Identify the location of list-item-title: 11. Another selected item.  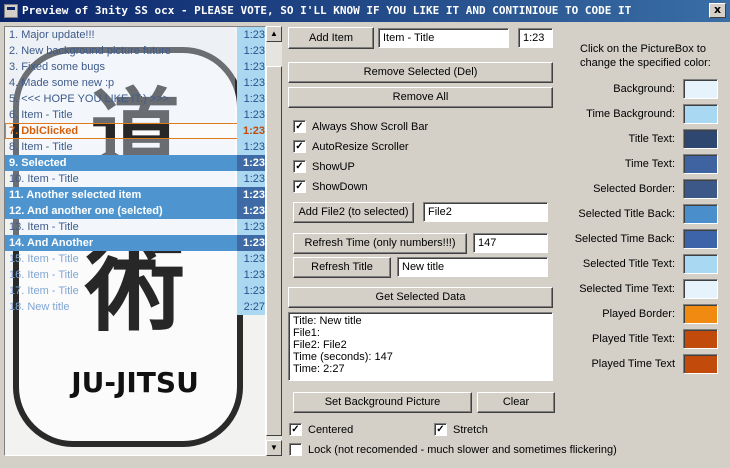
(75, 195).